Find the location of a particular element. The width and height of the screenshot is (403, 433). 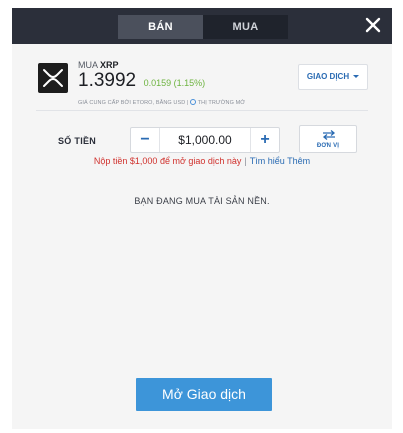

underlying-asset-text: BẠN ĐANG MUA TÀI SẢN NỀN. is located at coordinates (202, 201).